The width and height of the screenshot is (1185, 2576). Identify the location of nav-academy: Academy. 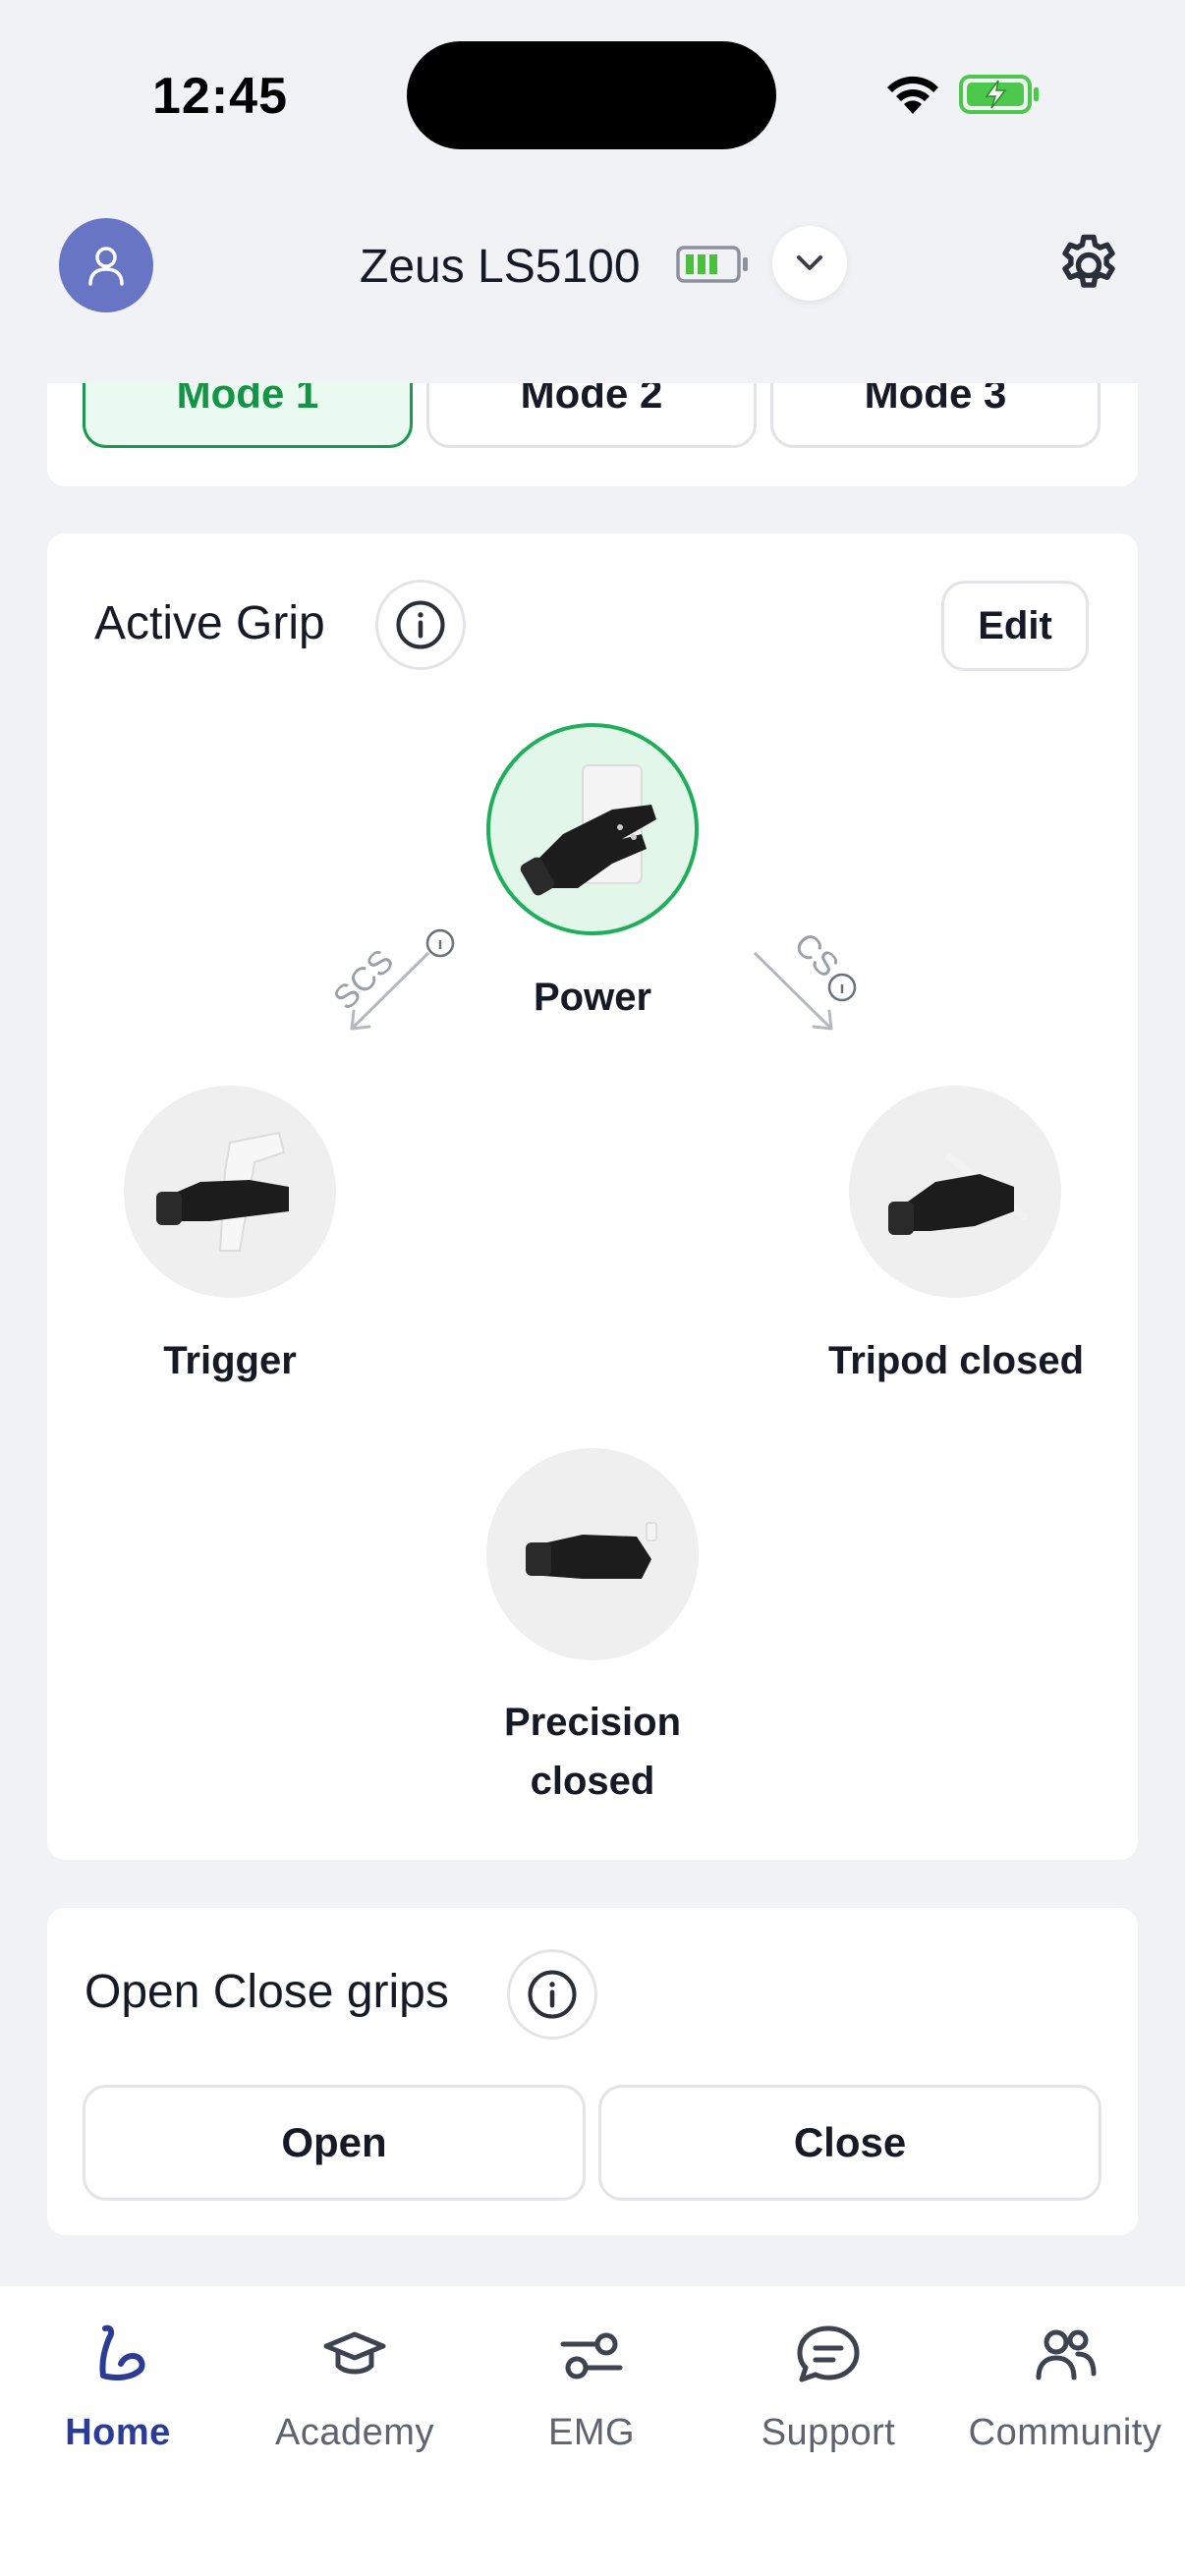
(355, 2399).